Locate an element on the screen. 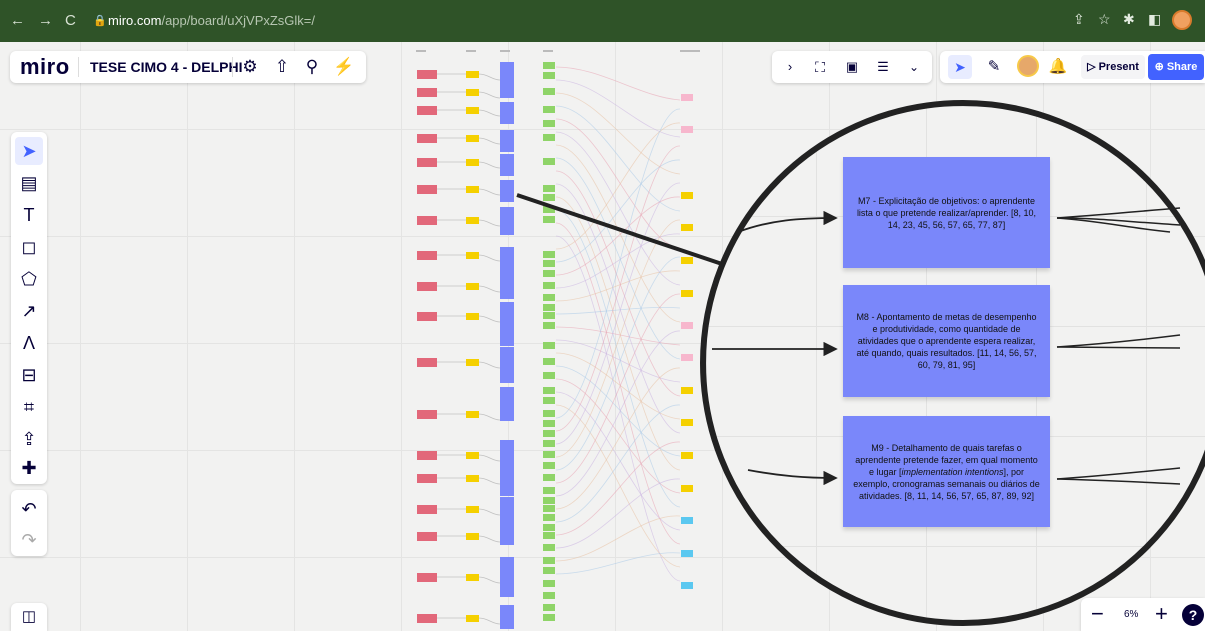  address-bar: miro.com/app/board/uXjVPxZsGlk=/ is located at coordinates (211, 20).